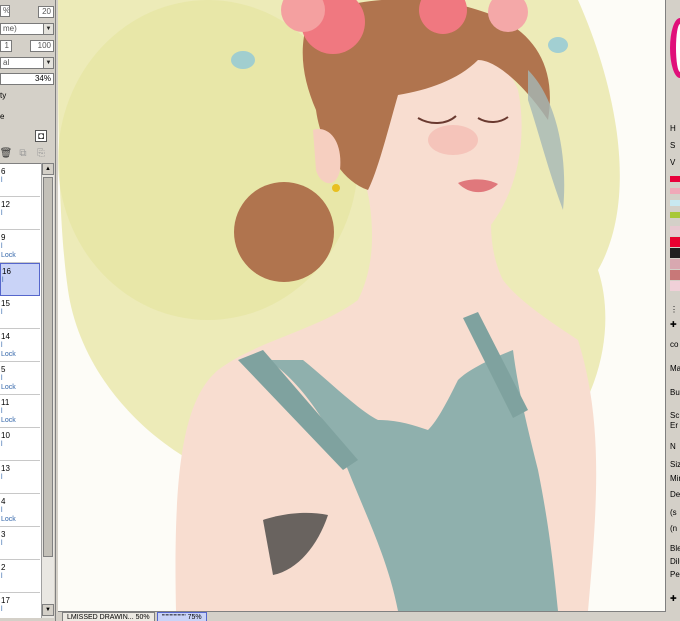 The height and width of the screenshot is (621, 680). I want to click on layer-name: 16, so click(6, 271).